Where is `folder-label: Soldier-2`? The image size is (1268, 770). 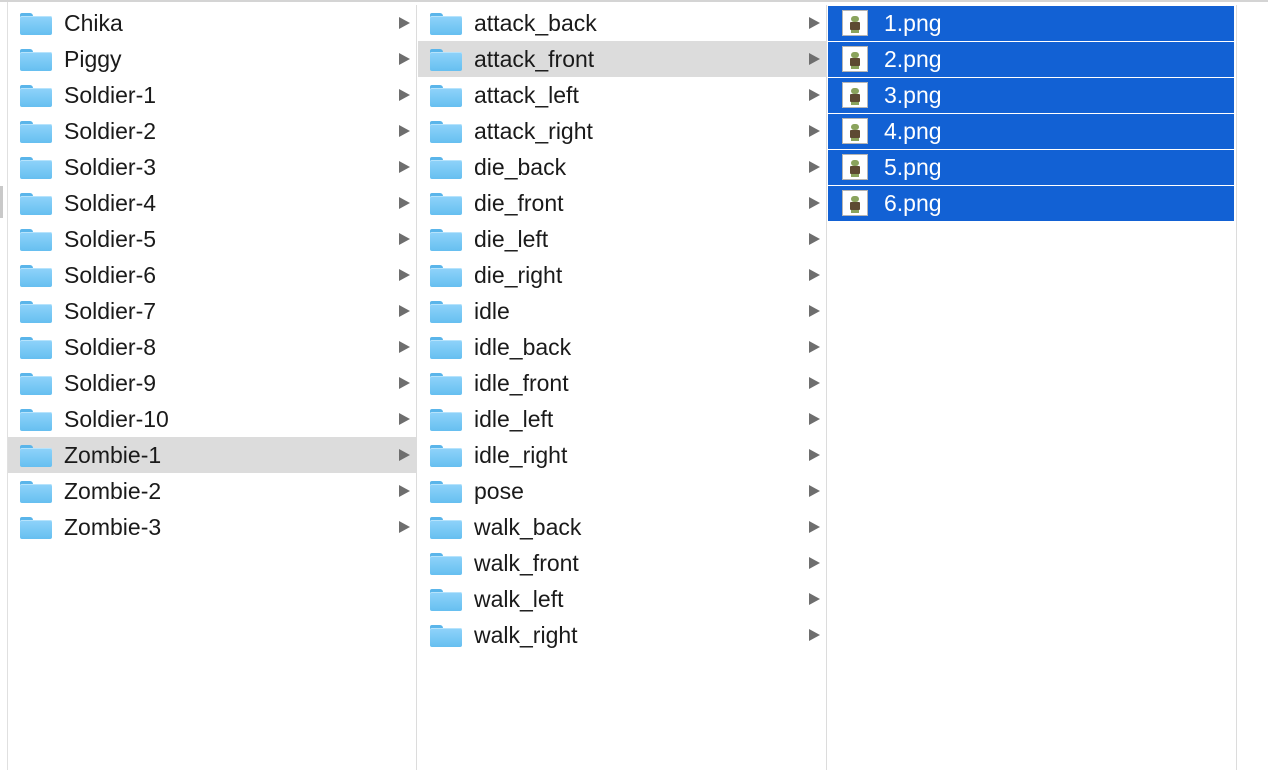
folder-label: Soldier-2 is located at coordinates (110, 131).